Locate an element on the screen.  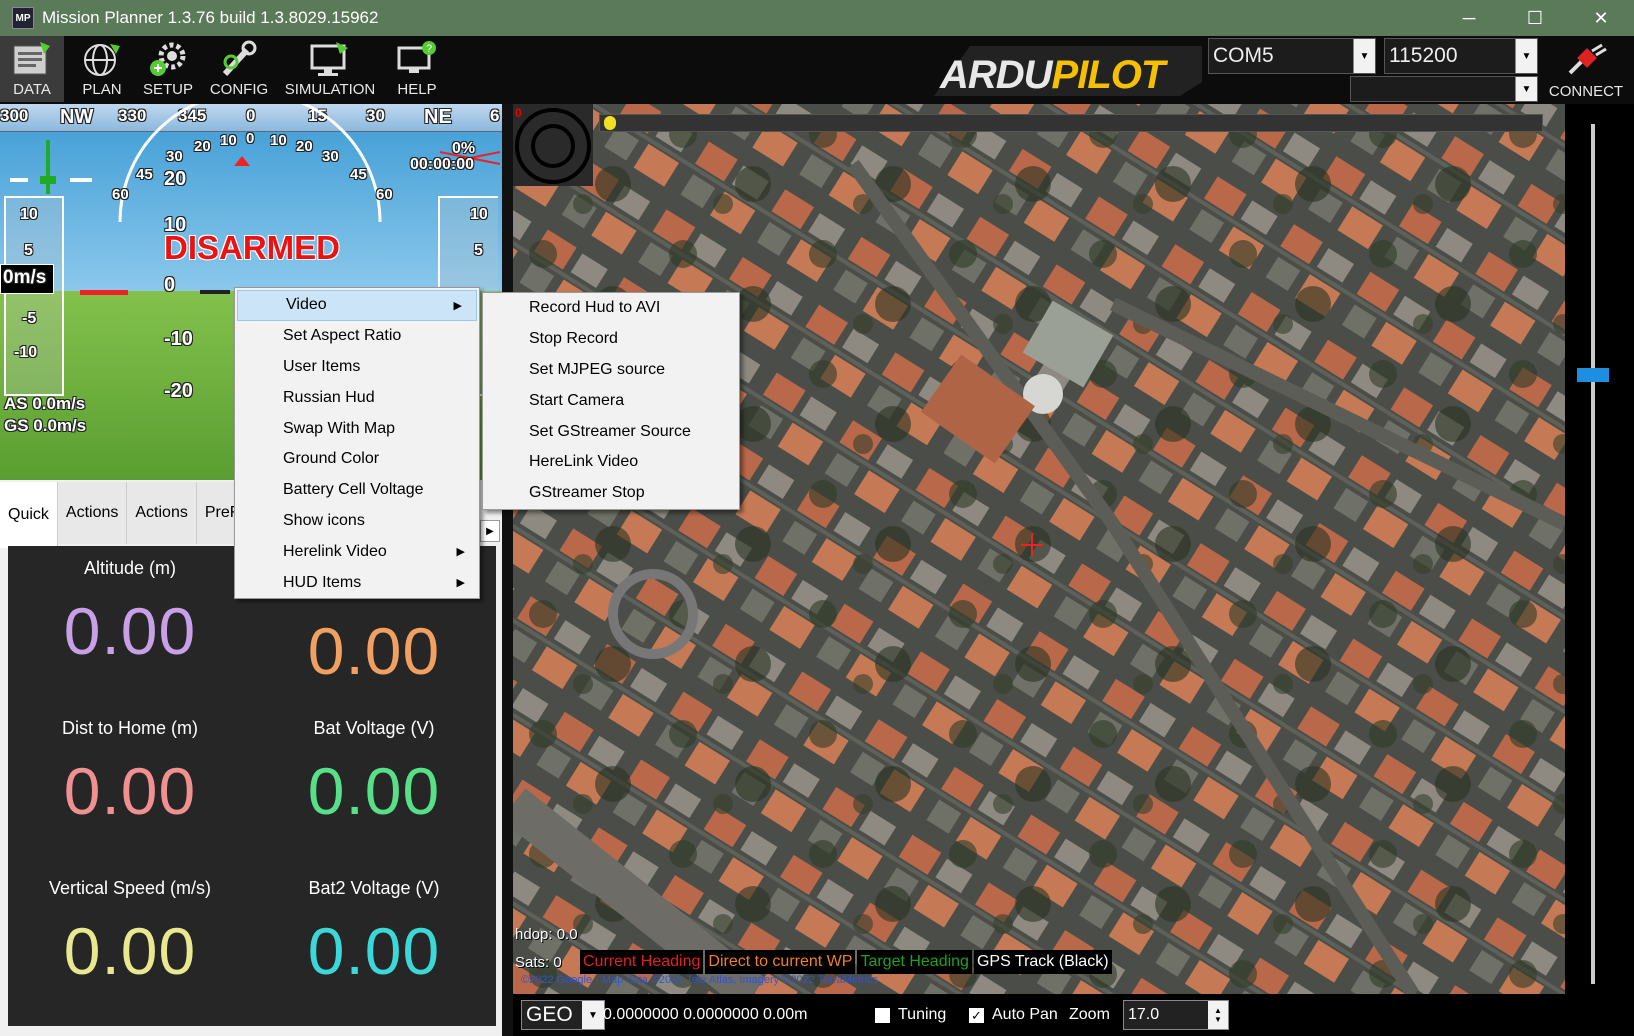
ardupilot-logo: ARDUPILOT is located at coordinates (1068, 71).